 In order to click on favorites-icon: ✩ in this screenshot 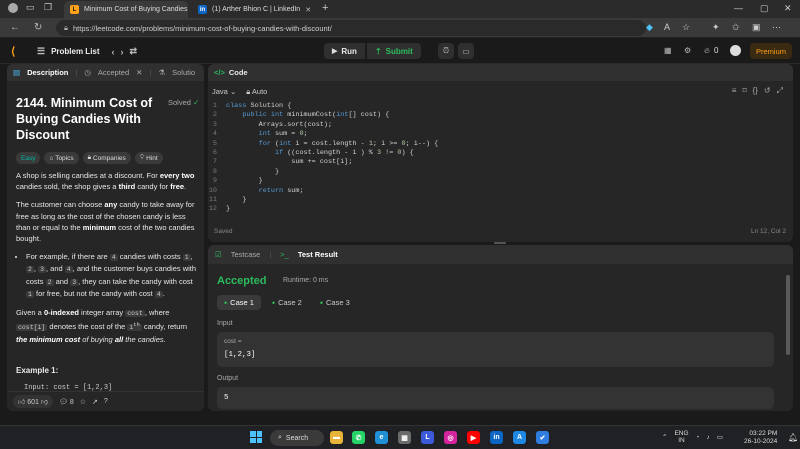, I will do `click(736, 27)`.